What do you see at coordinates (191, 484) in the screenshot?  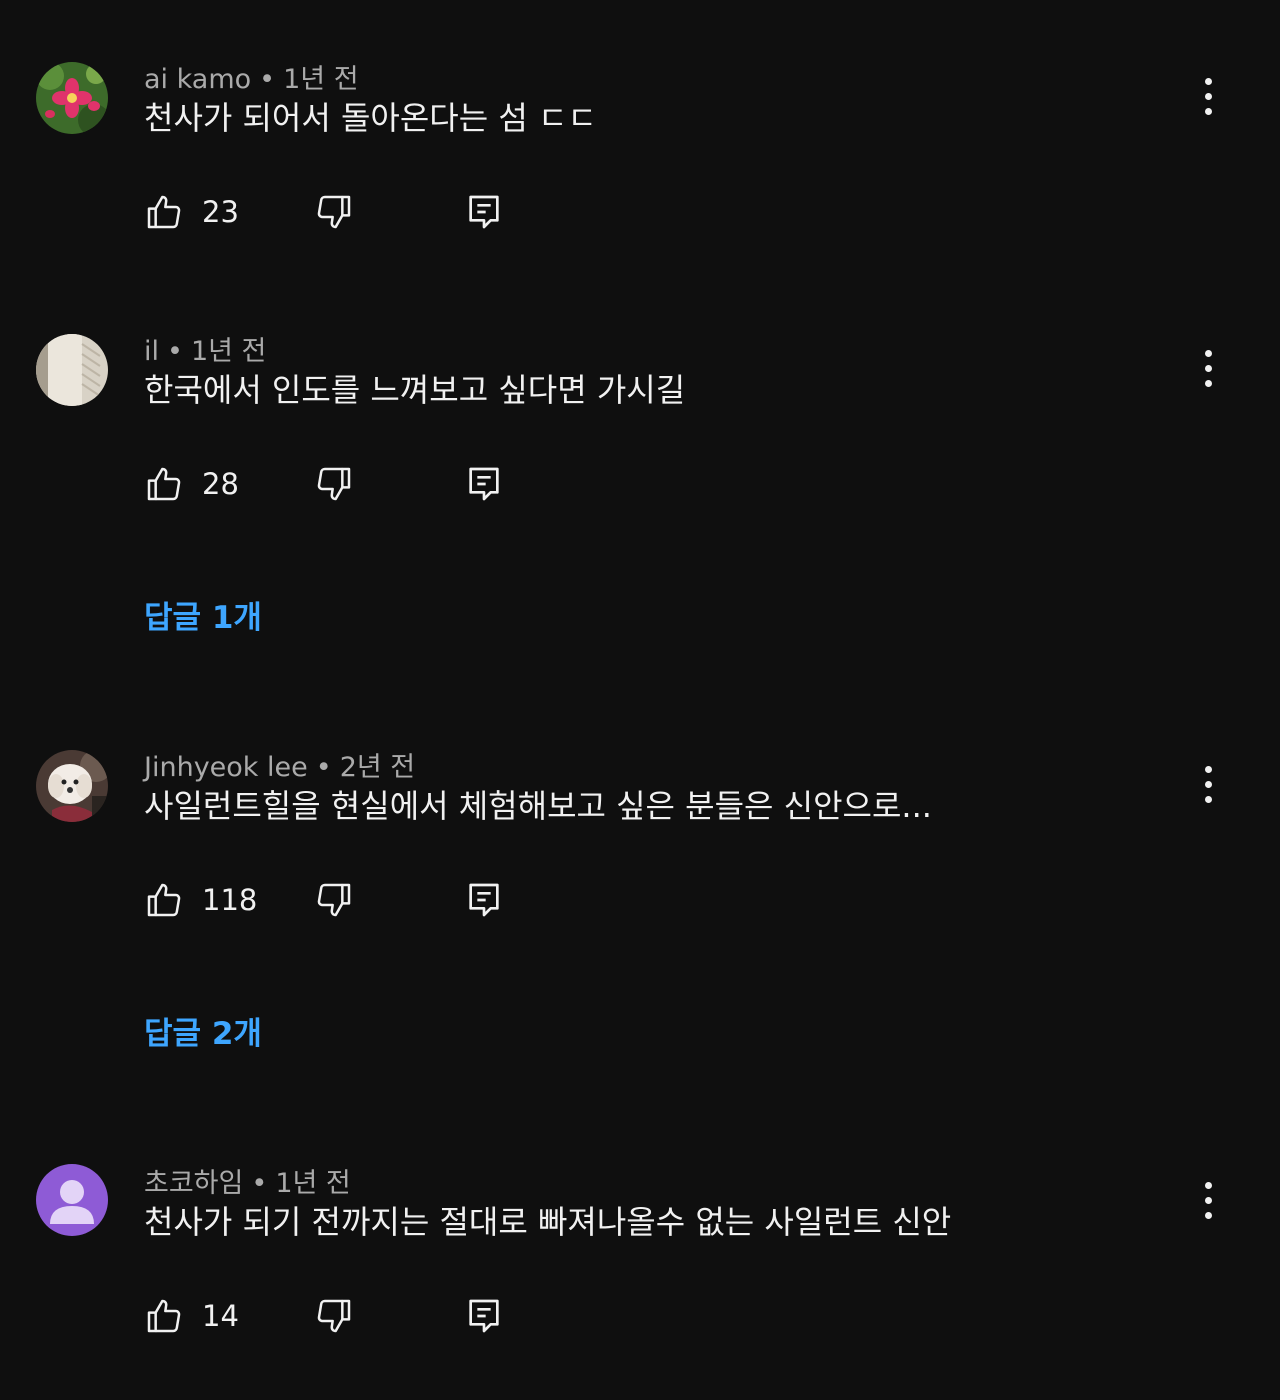 I see `like-button: 28` at bounding box center [191, 484].